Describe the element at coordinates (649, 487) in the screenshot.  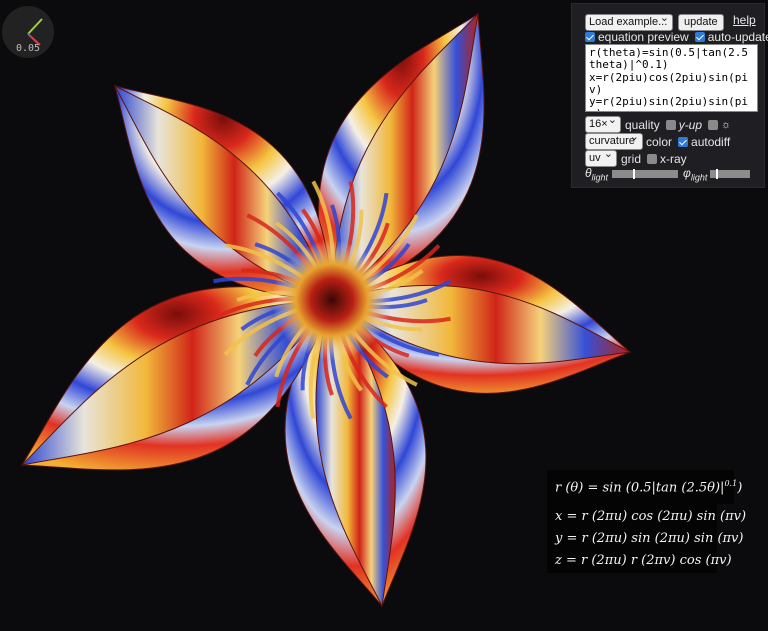
I see `preview-line-r: r (θ) = sin (0.5|tan (2.5θ)|0.1)` at that location.